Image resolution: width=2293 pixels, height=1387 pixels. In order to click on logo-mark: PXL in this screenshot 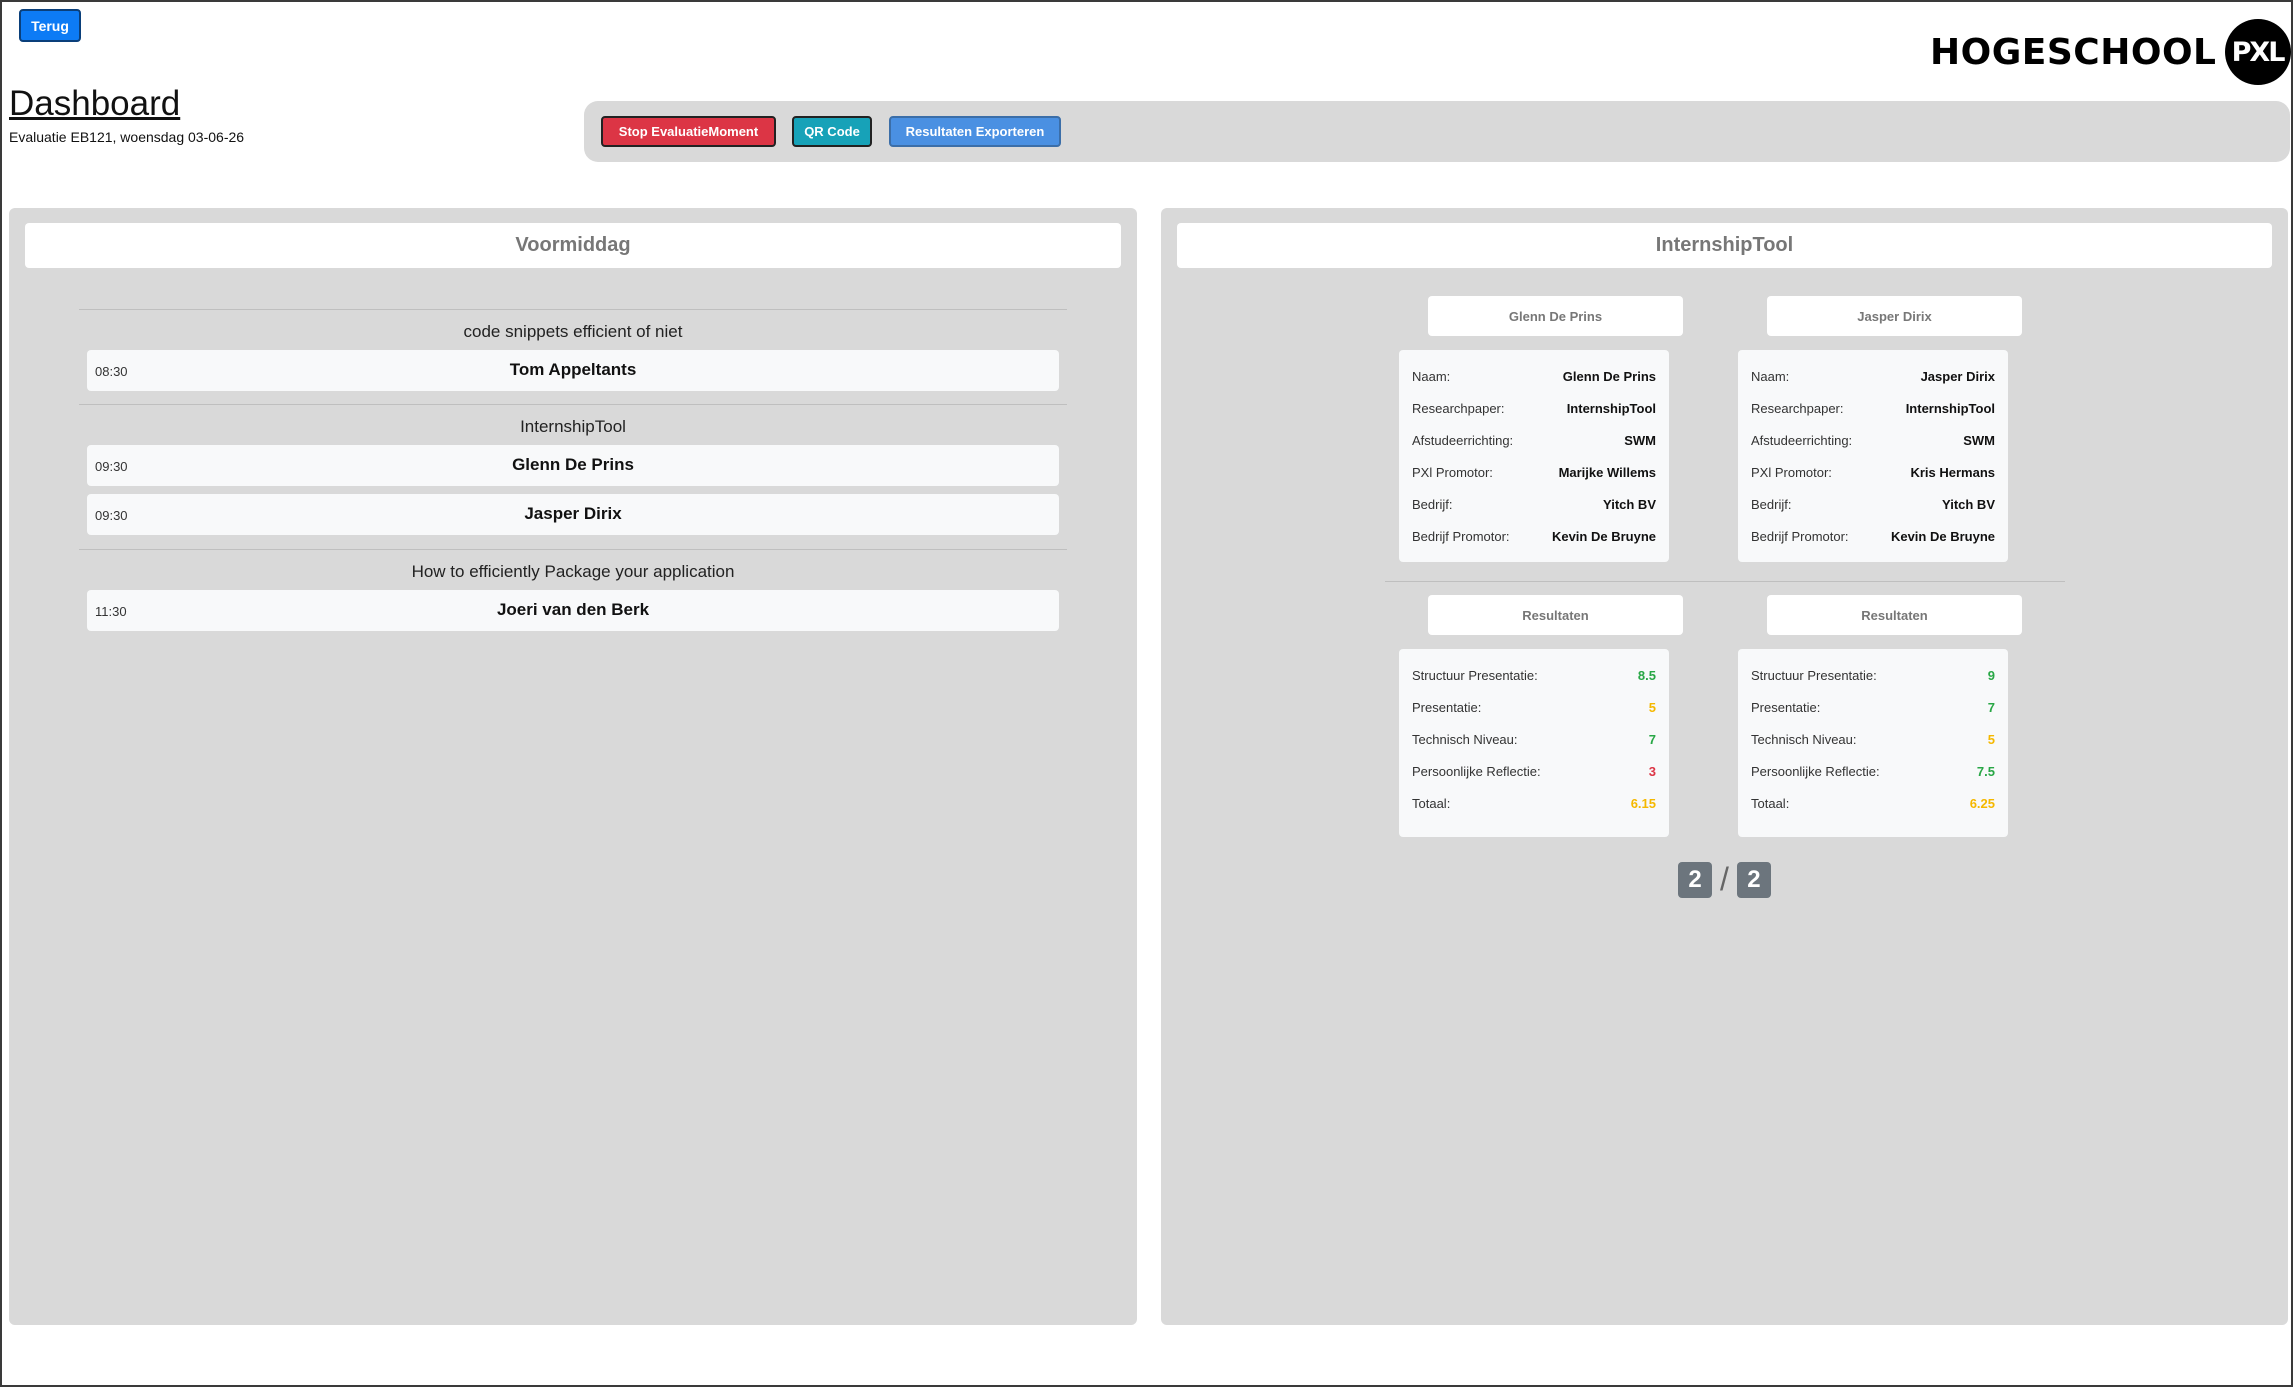, I will do `click(2257, 52)`.